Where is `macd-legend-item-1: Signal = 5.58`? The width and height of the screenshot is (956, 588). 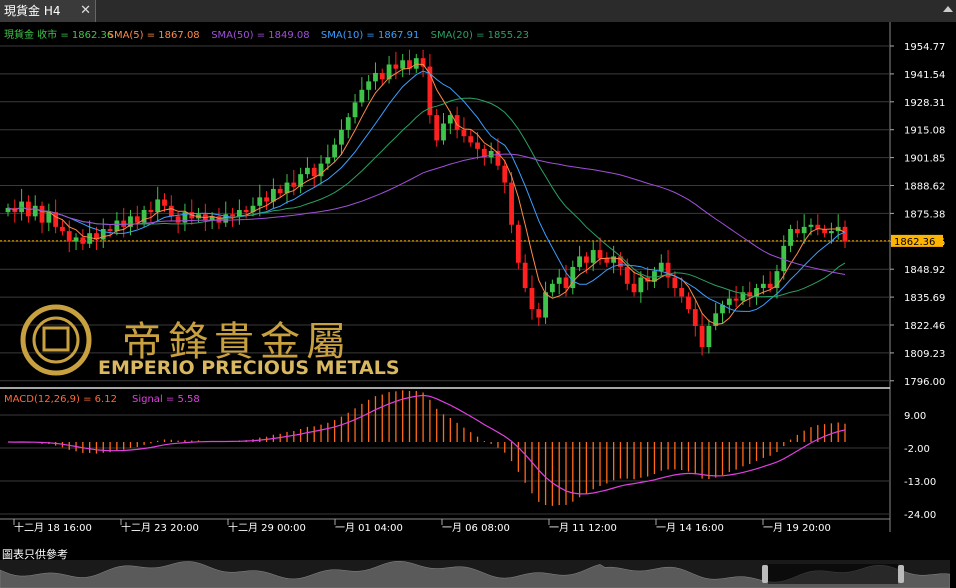 macd-legend-item-1: Signal = 5.58 is located at coordinates (166, 399).